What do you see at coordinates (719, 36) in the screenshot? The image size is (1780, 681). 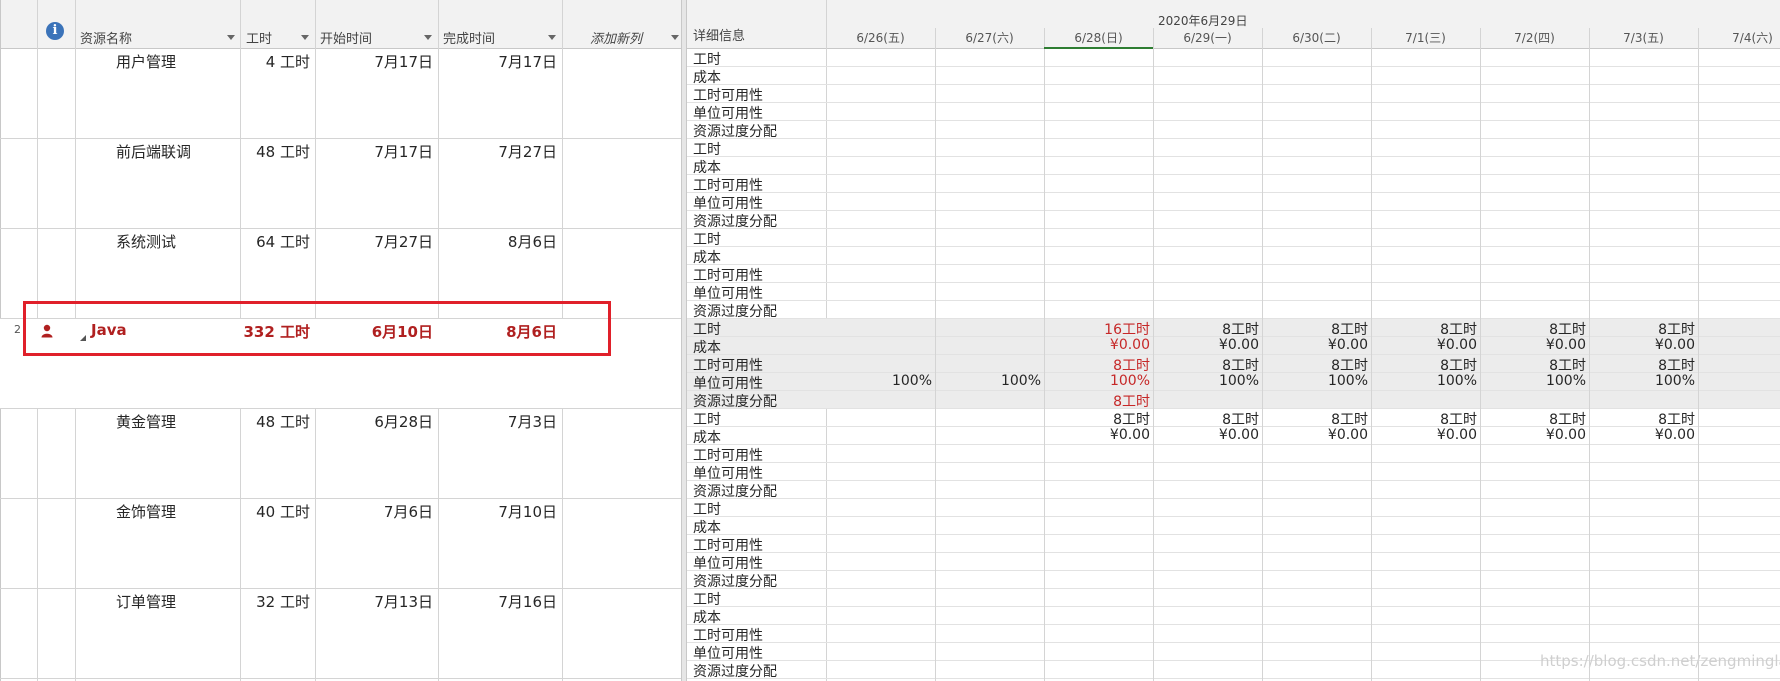 I see `details-header: 详细信息` at bounding box center [719, 36].